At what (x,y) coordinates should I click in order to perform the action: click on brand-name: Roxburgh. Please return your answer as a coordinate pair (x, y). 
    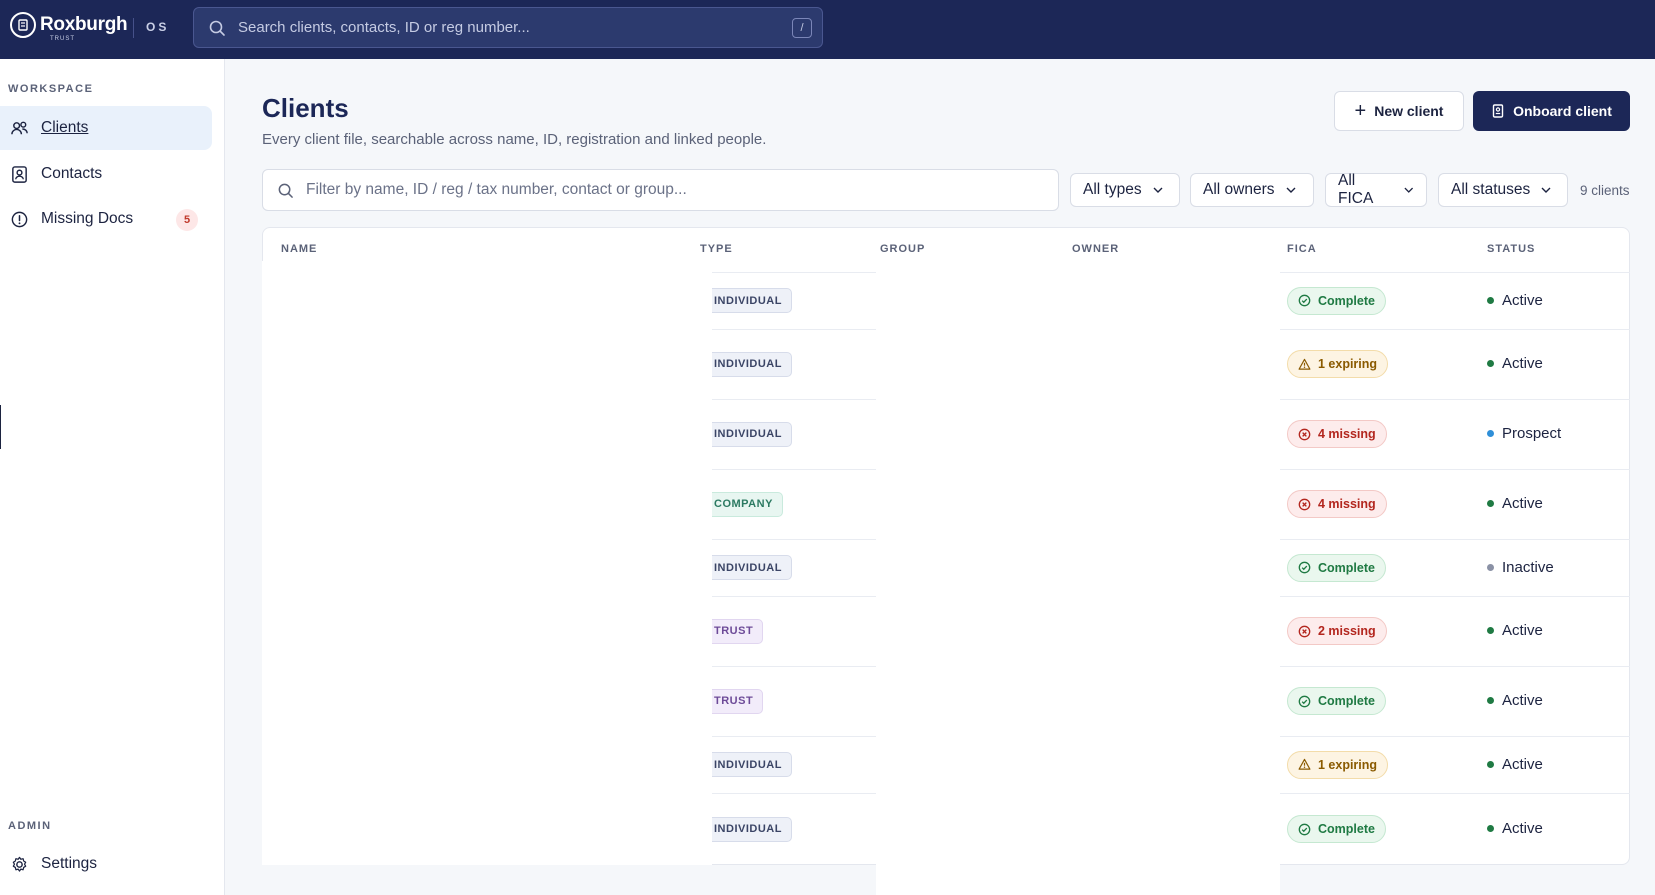
    Looking at the image, I should click on (84, 24).